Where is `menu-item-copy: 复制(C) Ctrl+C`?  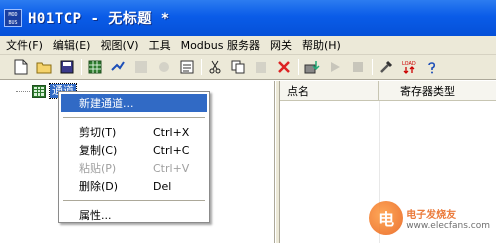
menu-item-copy: 复制(C) Ctrl+C is located at coordinates (134, 150).